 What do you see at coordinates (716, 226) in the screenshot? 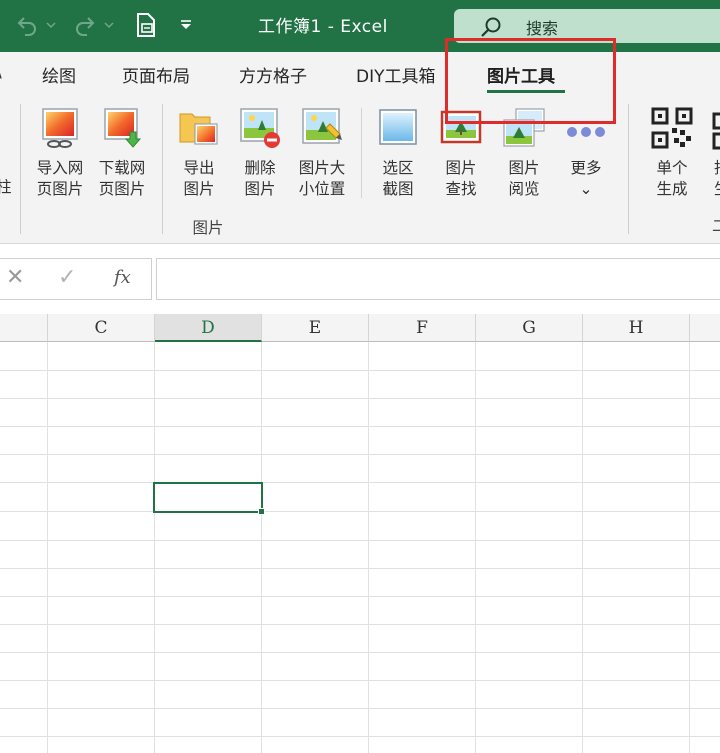
I see `group-label-cut: 二` at bounding box center [716, 226].